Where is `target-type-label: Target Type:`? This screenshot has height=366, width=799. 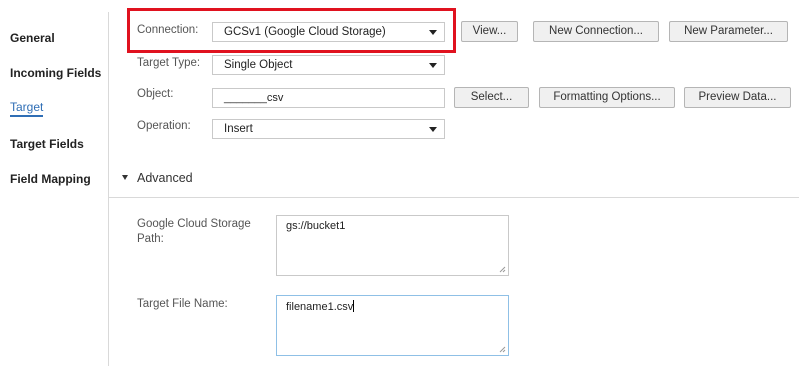
target-type-label: Target Type: is located at coordinates (169, 63).